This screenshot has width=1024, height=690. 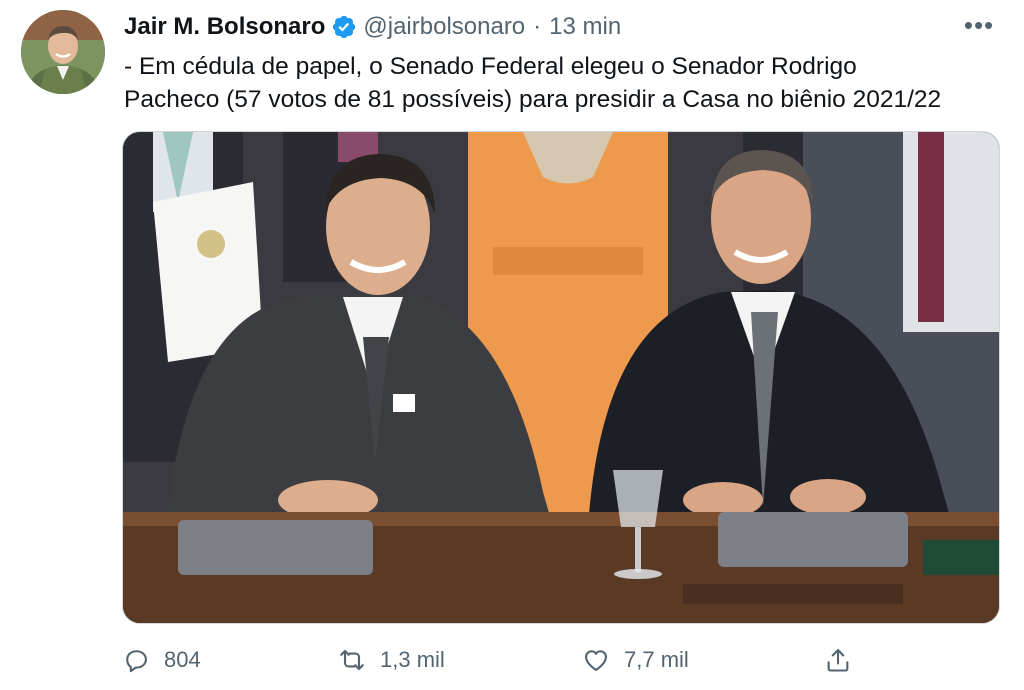 I want to click on like-button: 7,7 mil, so click(x=634, y=660).